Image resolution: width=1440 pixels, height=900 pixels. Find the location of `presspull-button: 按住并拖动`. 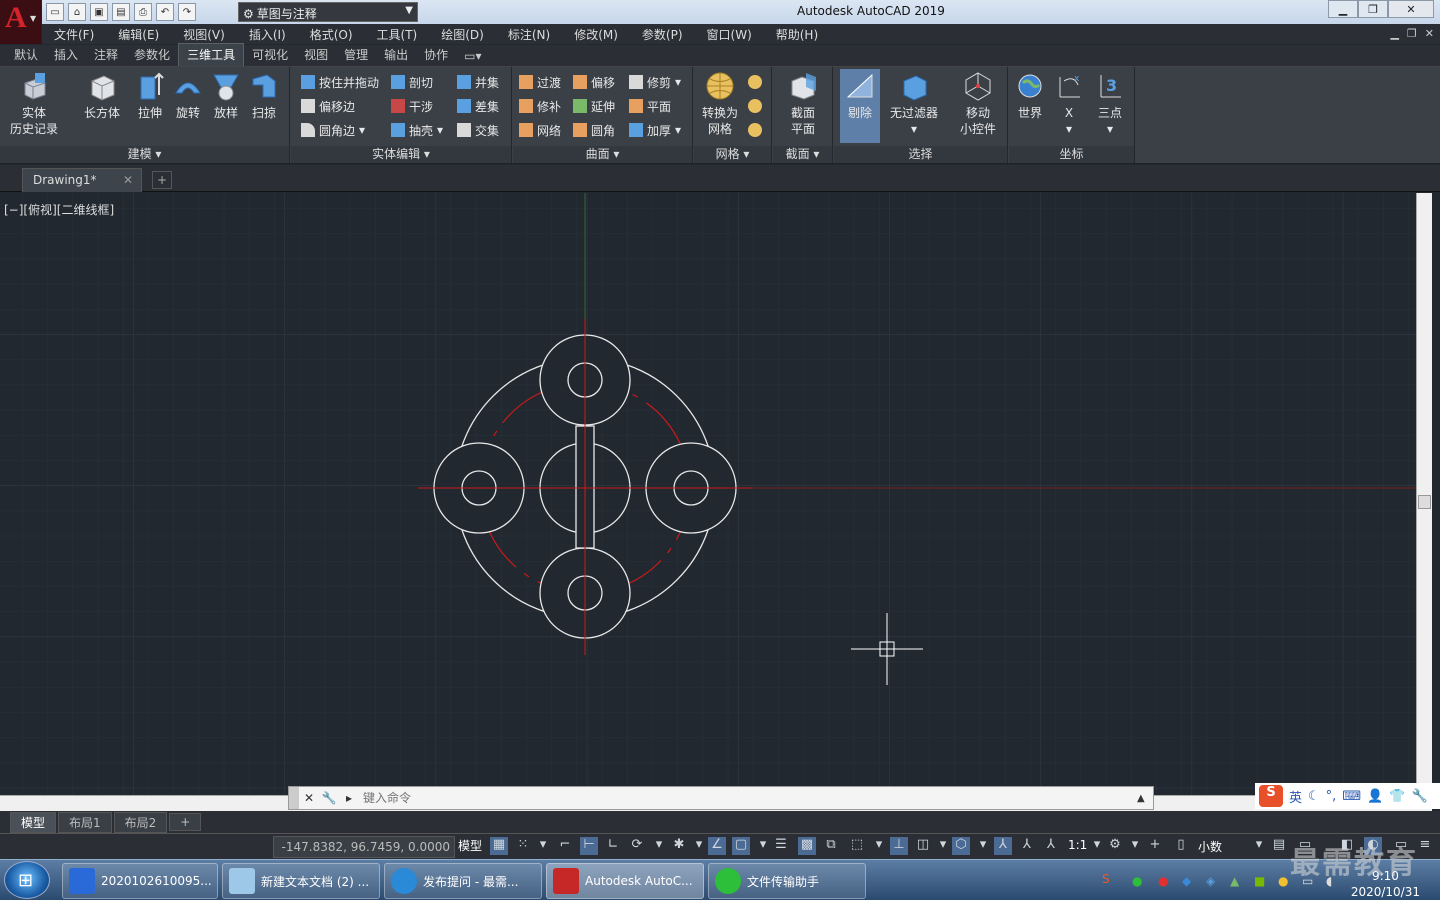

presspull-button: 按住并拖动 is located at coordinates (340, 82).